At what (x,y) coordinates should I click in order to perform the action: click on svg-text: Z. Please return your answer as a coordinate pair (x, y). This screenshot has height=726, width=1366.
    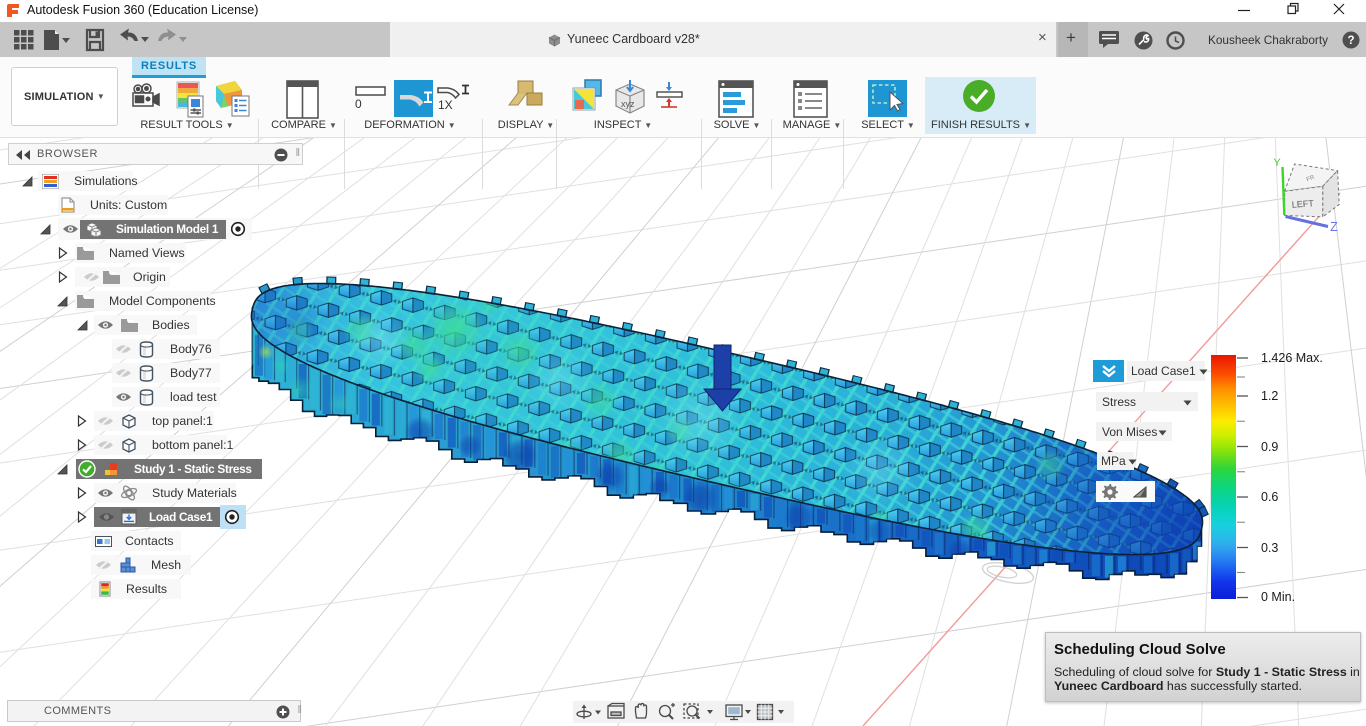
    Looking at the image, I should click on (1334, 227).